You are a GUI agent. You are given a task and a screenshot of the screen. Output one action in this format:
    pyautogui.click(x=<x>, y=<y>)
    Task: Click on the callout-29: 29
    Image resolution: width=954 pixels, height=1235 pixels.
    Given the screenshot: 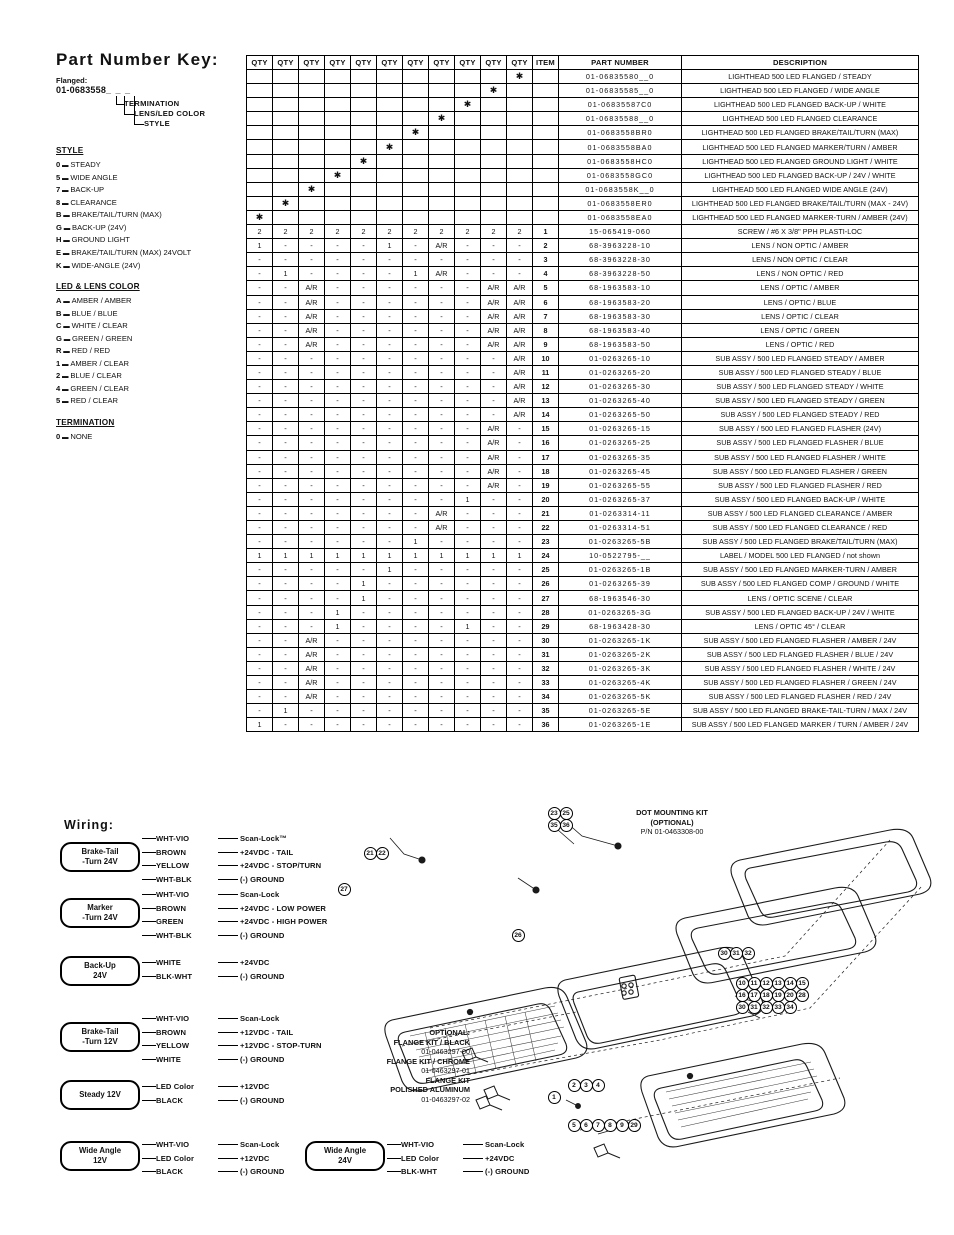 What is the action you would take?
    pyautogui.click(x=634, y=1125)
    